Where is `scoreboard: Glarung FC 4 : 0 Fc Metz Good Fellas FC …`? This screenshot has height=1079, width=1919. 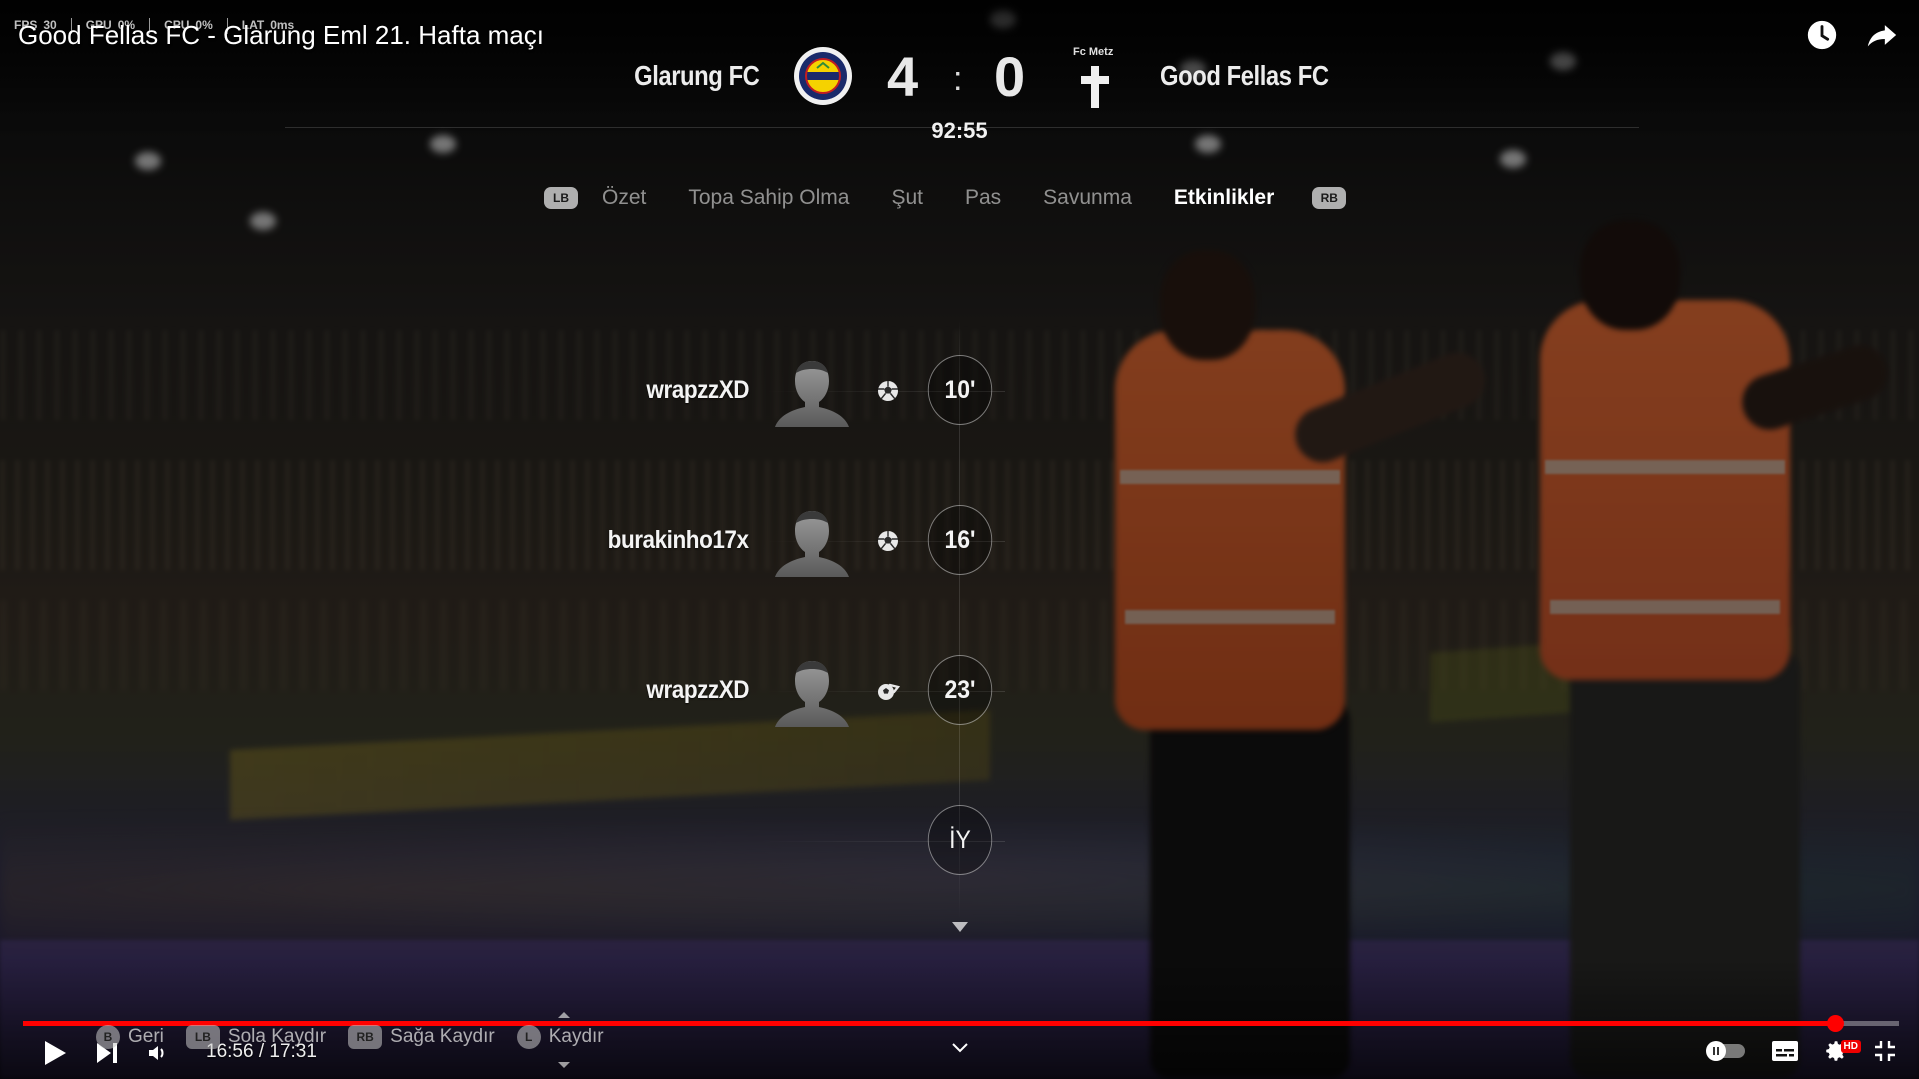 scoreboard: Glarung FC 4 : 0 Fc Metz Good Fellas FC … is located at coordinates (959, 91).